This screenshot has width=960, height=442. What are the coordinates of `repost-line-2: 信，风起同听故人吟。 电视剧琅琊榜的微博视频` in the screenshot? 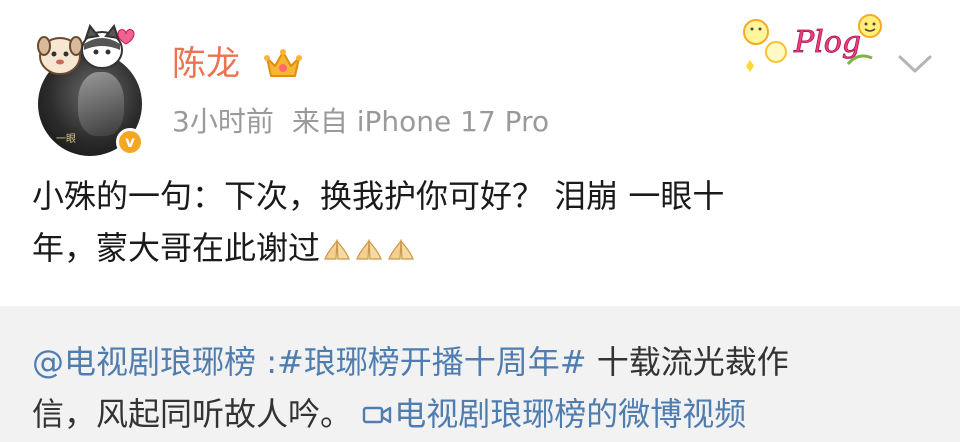 It's located at (482, 414).